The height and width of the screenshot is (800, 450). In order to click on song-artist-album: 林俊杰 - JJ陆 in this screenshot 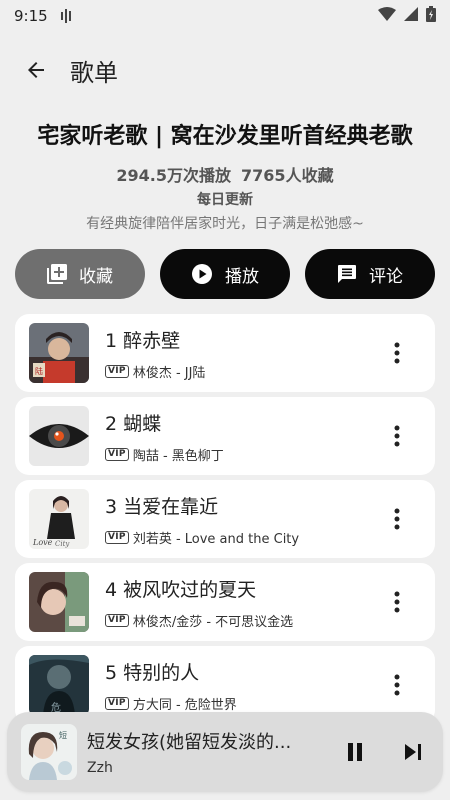, I will do `click(169, 373)`.